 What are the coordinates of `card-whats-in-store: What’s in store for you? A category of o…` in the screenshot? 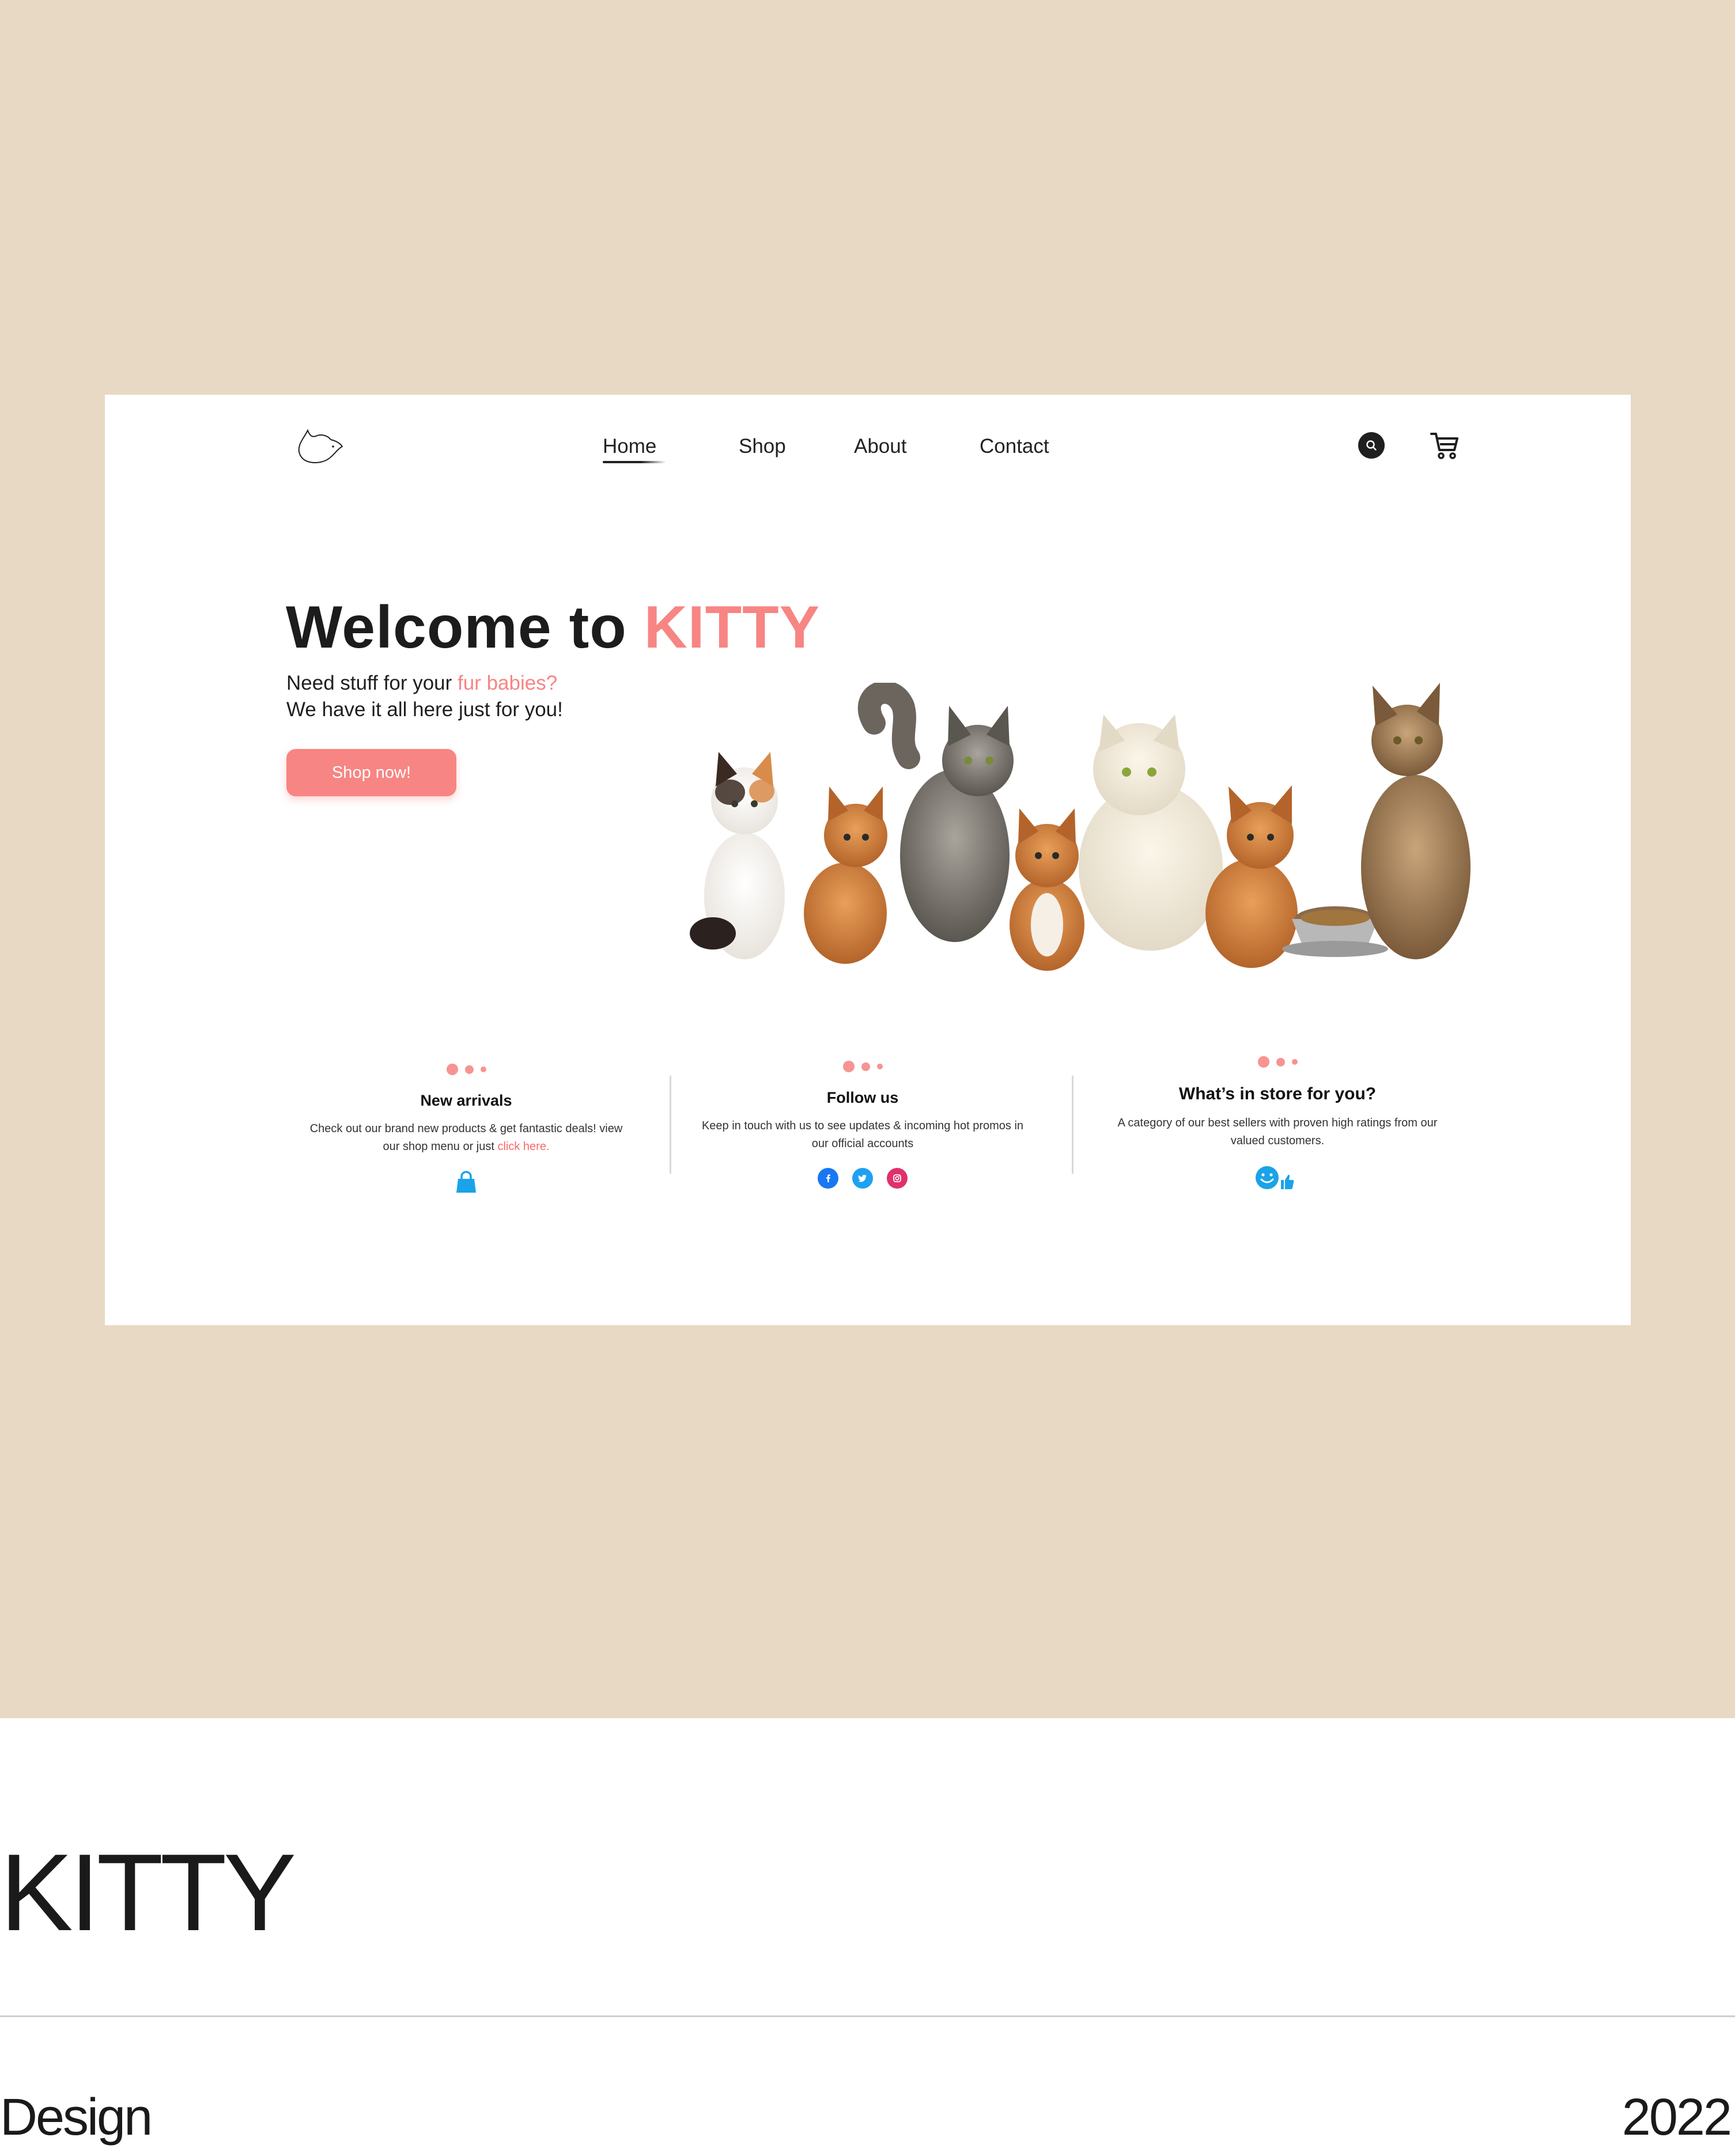 It's located at (1277, 1124).